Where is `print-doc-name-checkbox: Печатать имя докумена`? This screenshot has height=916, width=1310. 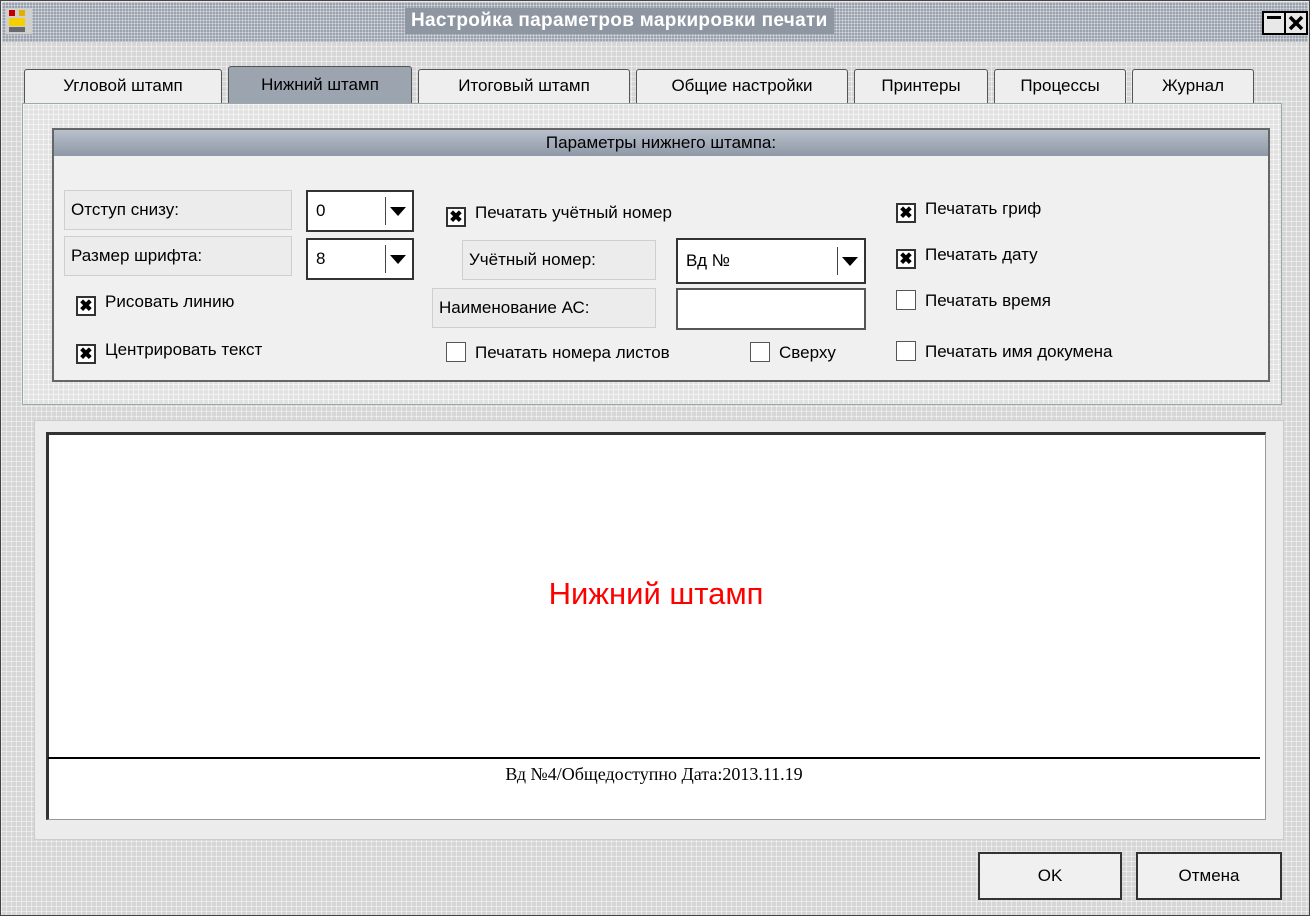 print-doc-name-checkbox: Печатать имя докумена is located at coordinates (1004, 352).